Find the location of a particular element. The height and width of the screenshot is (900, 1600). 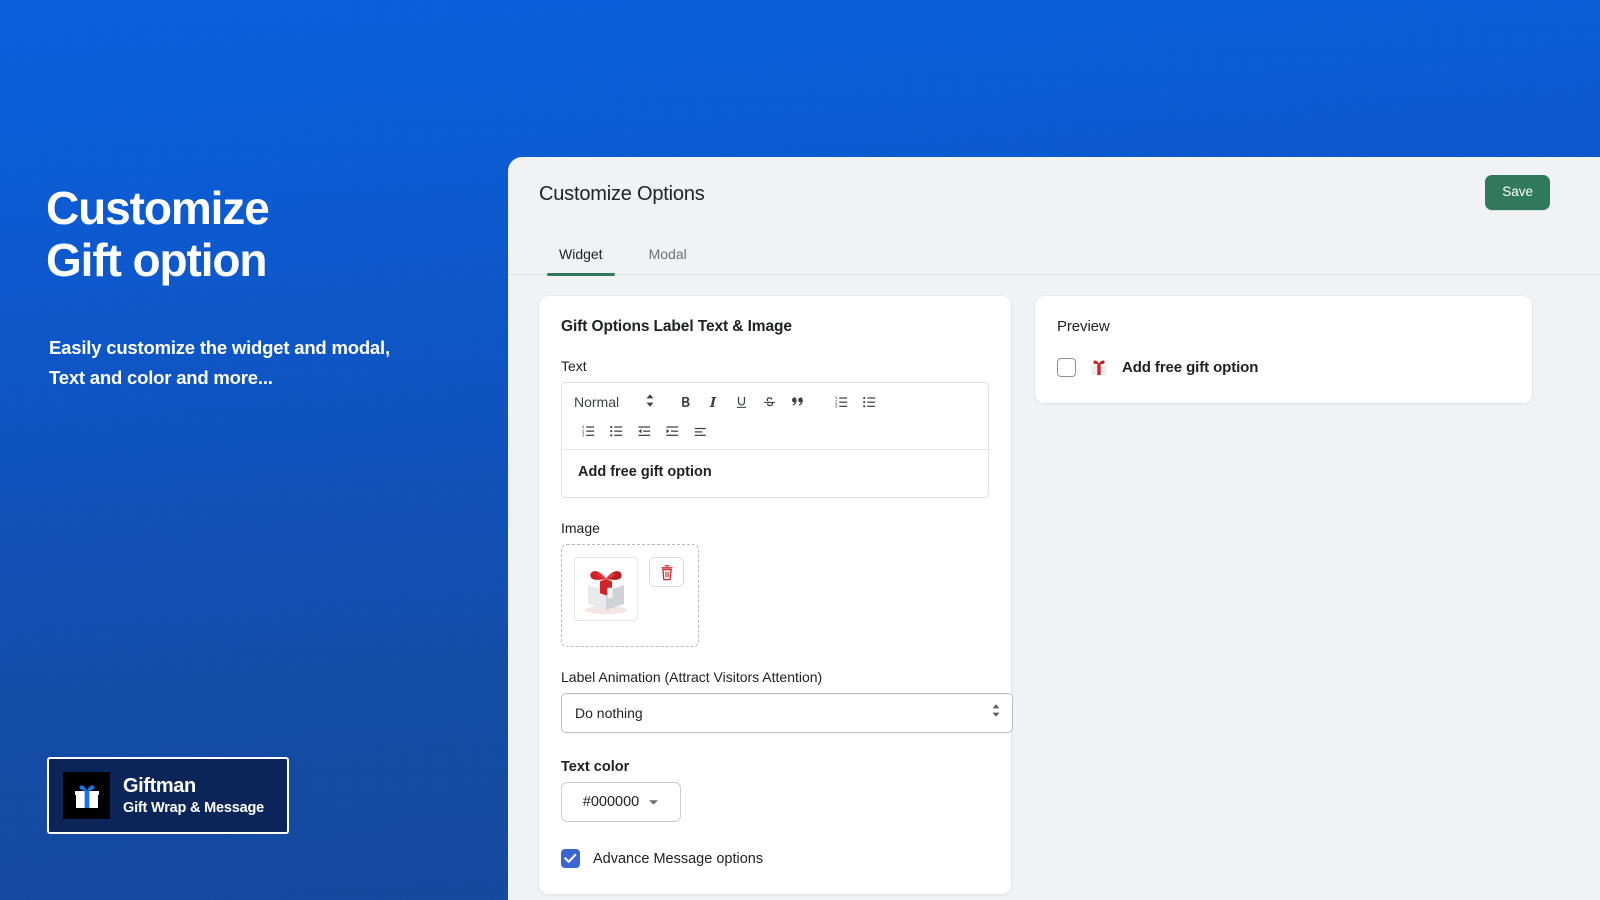

rich-text-editor: Normal 1 2 3 1 2 3 Add free gift option is located at coordinates (775, 440).